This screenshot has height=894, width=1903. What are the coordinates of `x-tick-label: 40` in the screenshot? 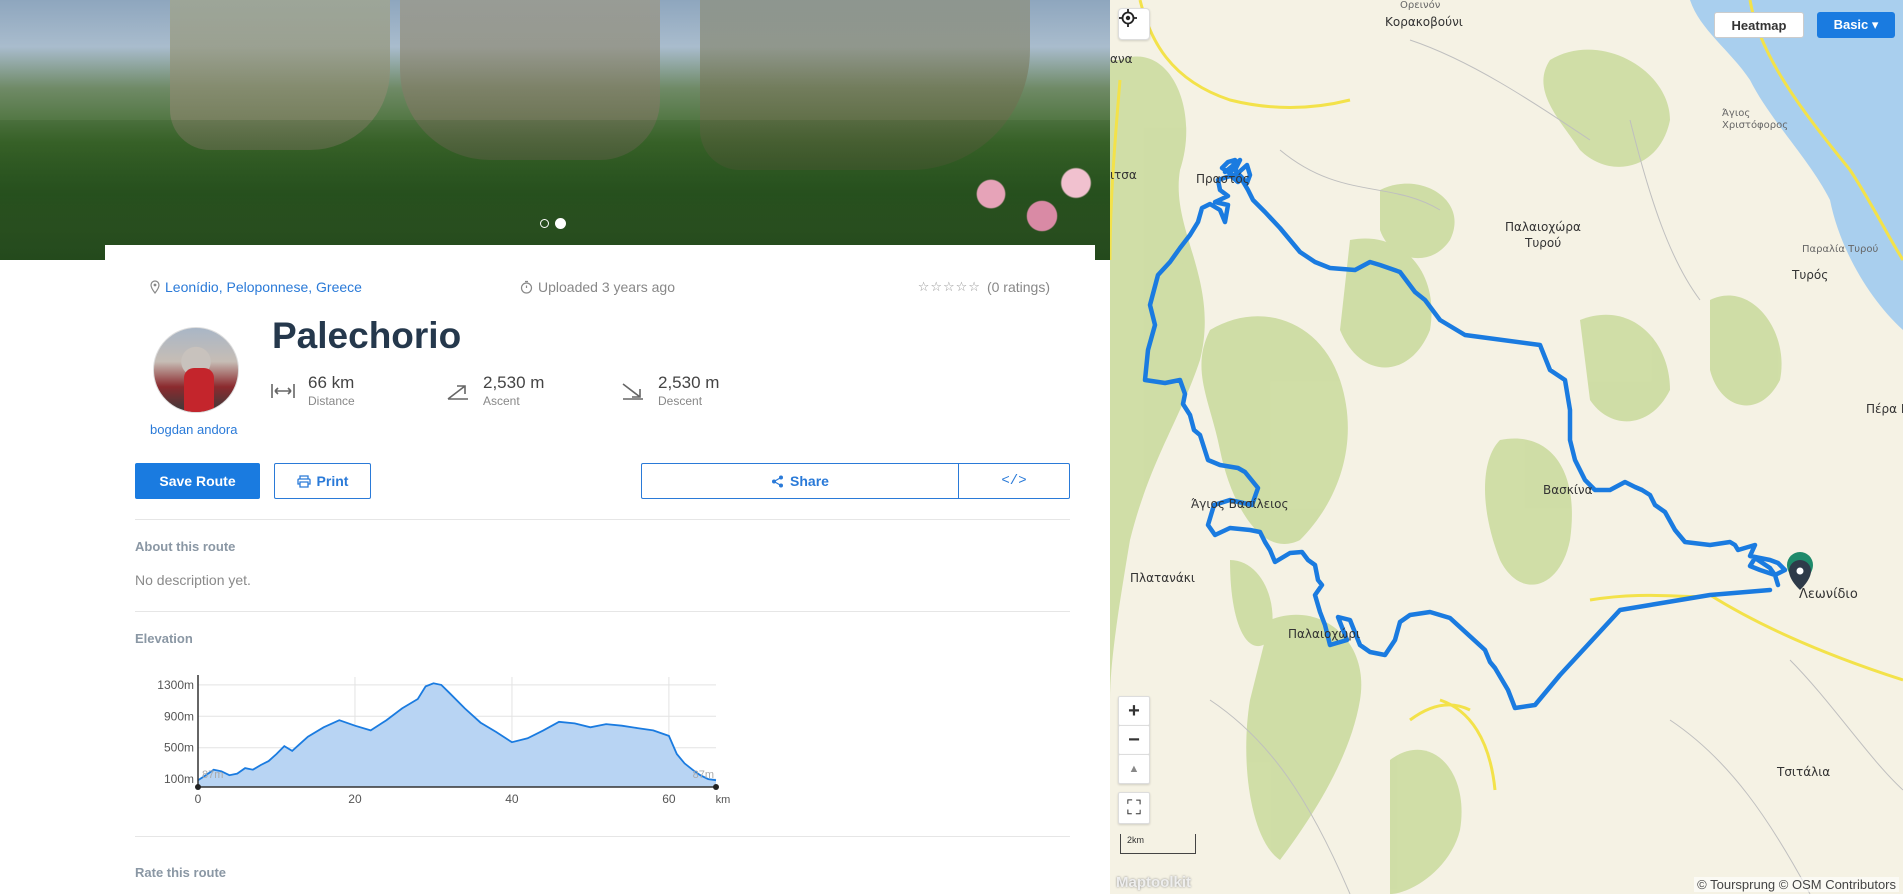 It's located at (512, 799).